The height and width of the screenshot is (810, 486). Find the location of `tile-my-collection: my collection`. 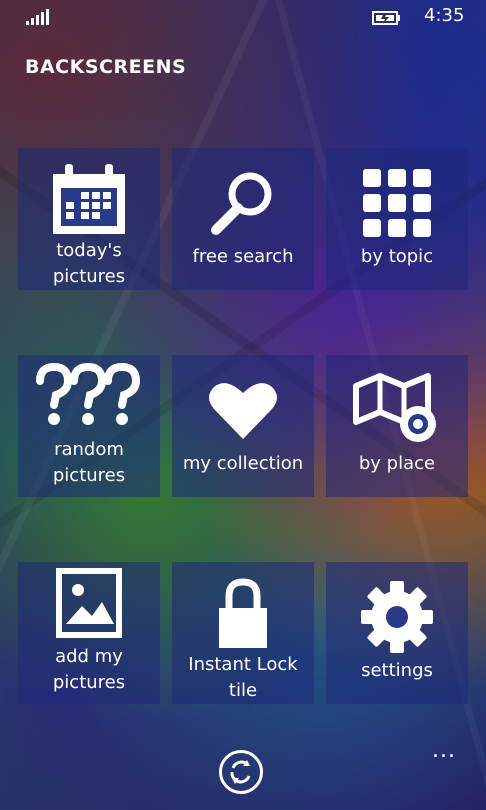

tile-my-collection: my collection is located at coordinates (243, 426).